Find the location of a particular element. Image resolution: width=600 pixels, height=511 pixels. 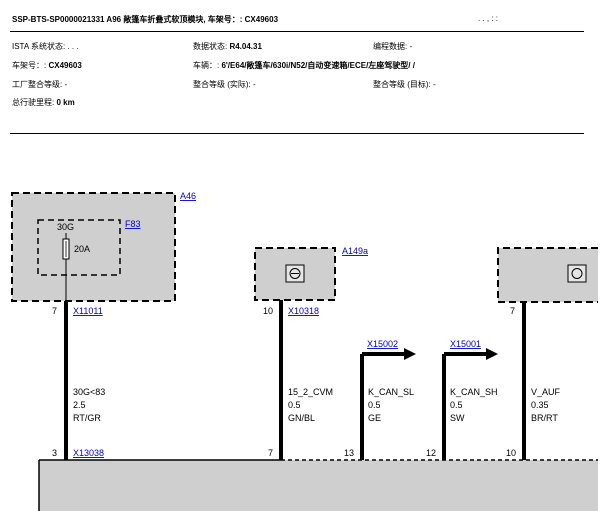

connector-x15002-link: X15002 is located at coordinates (382, 344).